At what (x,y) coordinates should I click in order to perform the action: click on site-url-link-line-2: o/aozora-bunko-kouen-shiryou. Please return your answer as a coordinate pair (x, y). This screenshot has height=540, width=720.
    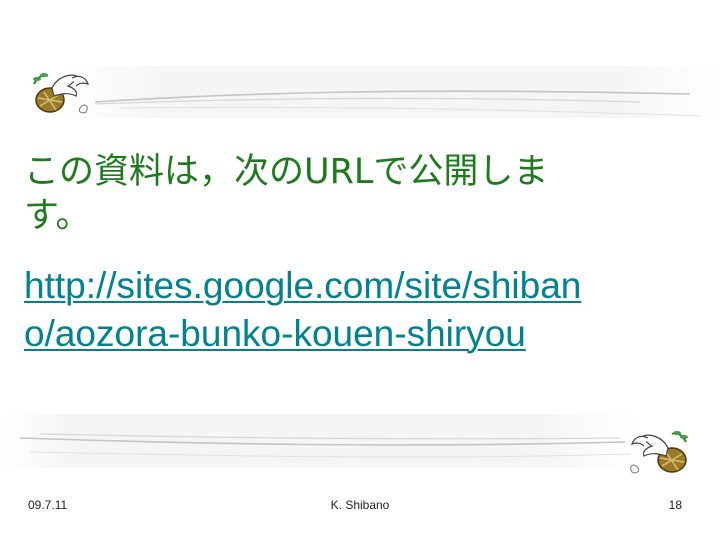
    Looking at the image, I should click on (364, 334).